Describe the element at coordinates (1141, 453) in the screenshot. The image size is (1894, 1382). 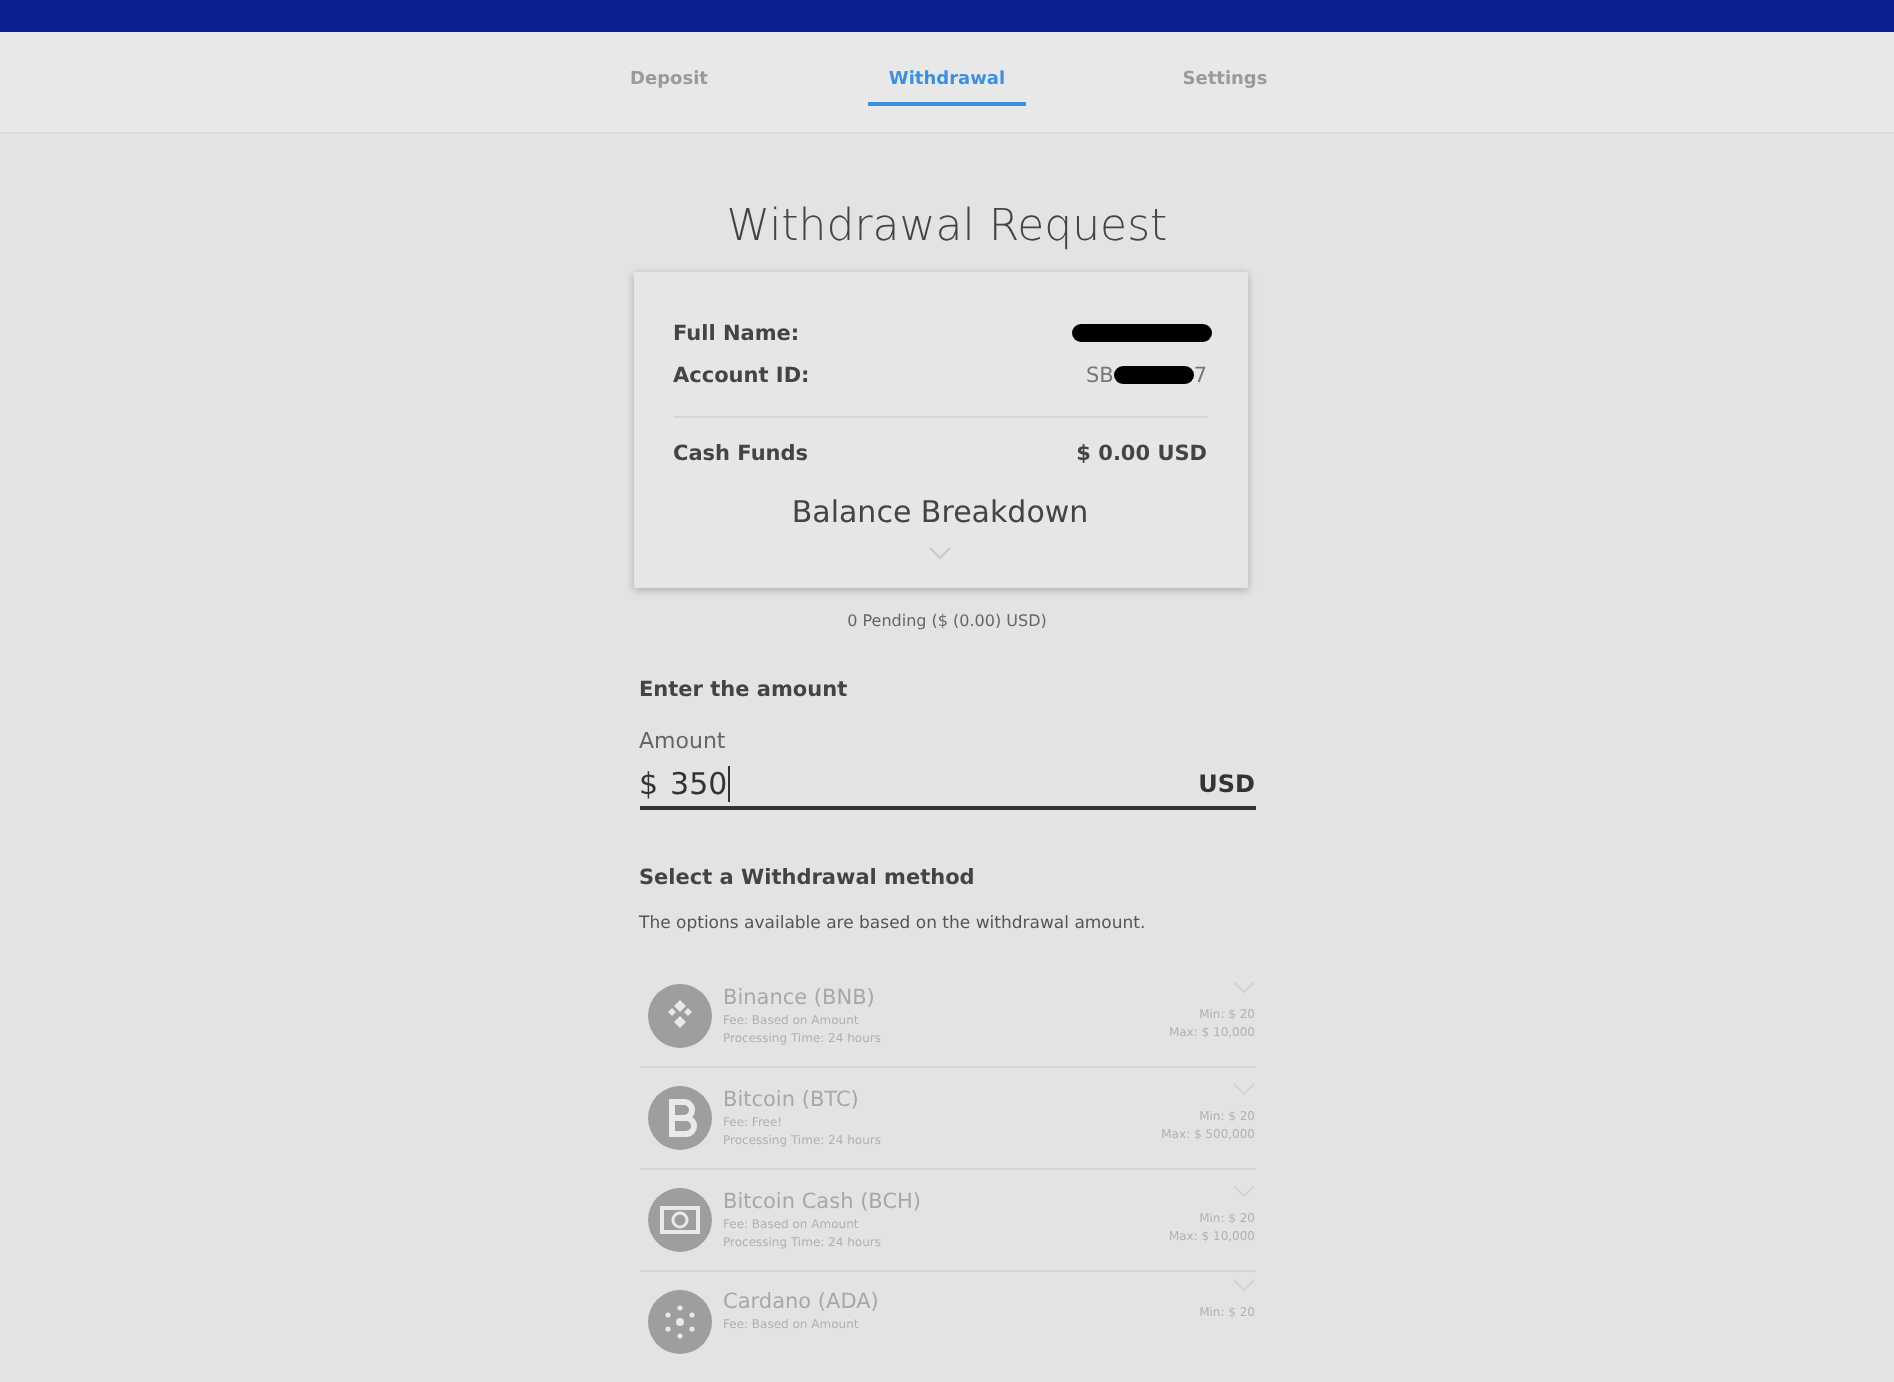
I see `cash-funds-value: $ 0.00 USD` at that location.